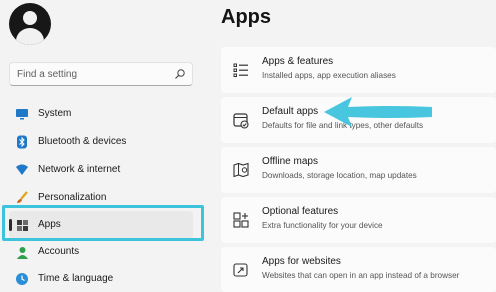 This screenshot has height=292, width=496. What do you see at coordinates (180, 74) in the screenshot?
I see `search-icon` at bounding box center [180, 74].